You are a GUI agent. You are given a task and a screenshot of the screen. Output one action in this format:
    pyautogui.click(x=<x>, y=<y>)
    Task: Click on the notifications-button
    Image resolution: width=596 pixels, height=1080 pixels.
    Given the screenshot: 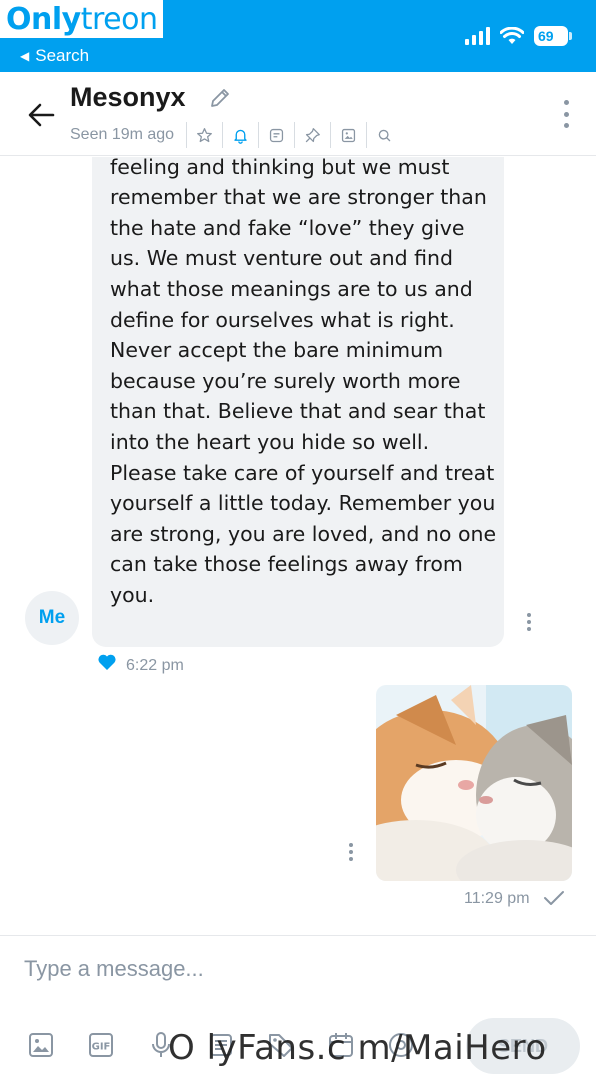 What is the action you would take?
    pyautogui.click(x=240, y=135)
    